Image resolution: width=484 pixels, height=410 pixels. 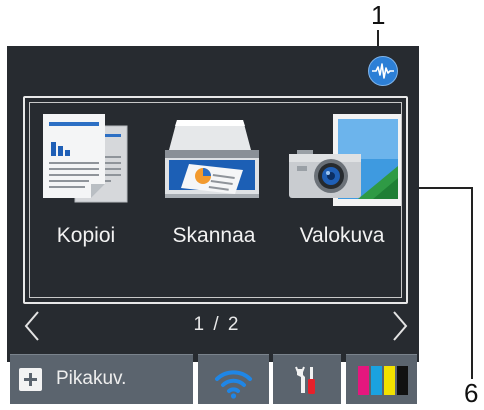 What do you see at coordinates (91, 378) in the screenshot?
I see `shortcuts-label: Pikakuv.` at bounding box center [91, 378].